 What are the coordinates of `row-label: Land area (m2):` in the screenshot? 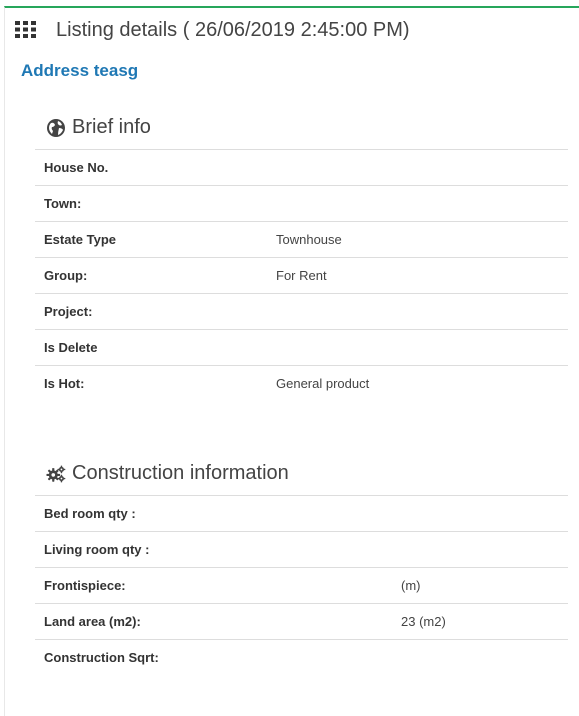 It's located at (213, 621).